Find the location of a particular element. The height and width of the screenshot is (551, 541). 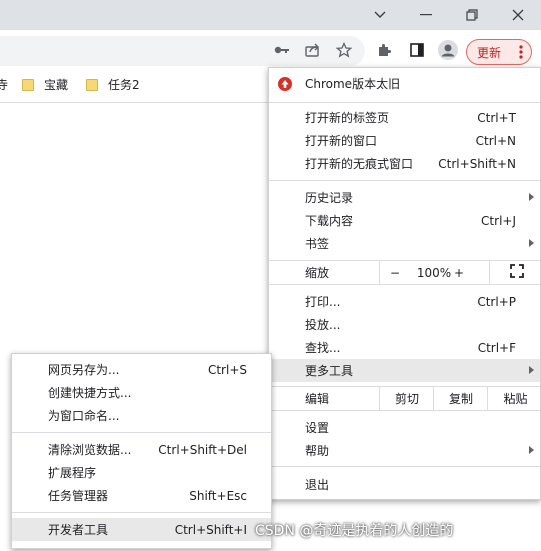

zoom-out-button: − is located at coordinates (394, 272).